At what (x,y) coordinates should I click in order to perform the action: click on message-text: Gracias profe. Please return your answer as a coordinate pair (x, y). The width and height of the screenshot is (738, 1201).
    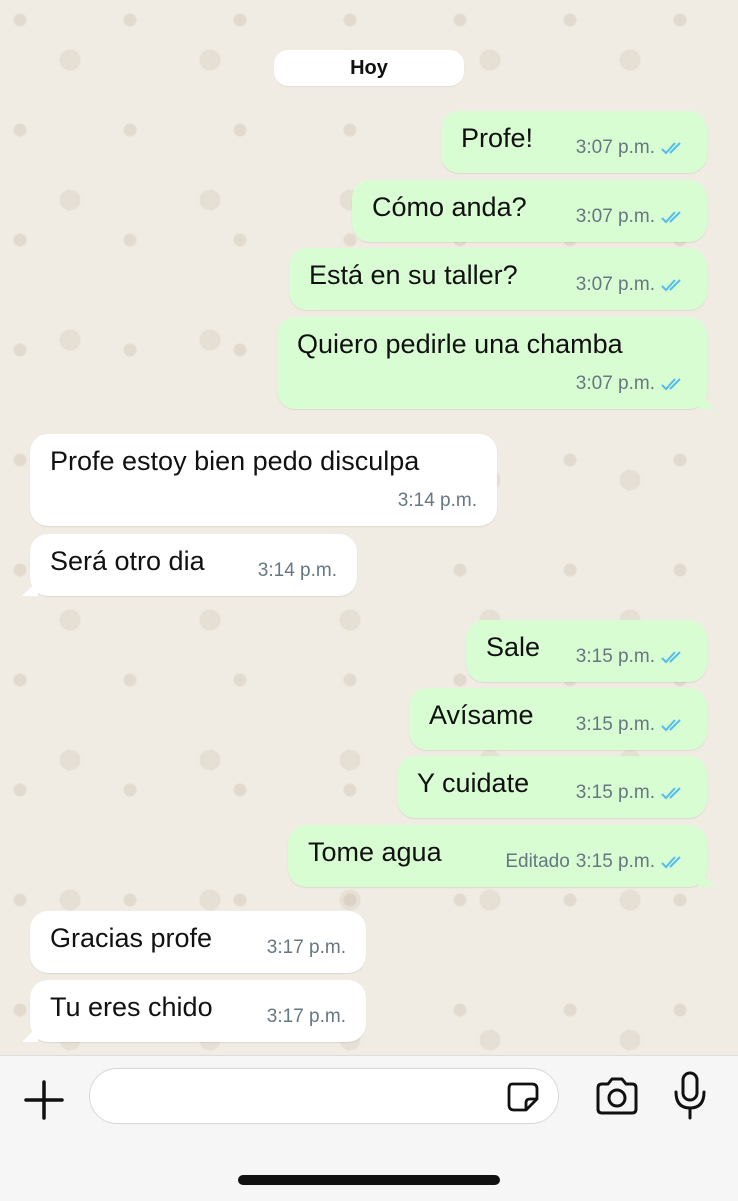
    Looking at the image, I should click on (131, 938).